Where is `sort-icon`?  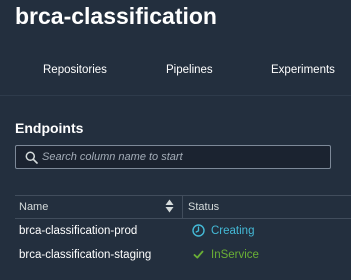 sort-icon is located at coordinates (169, 206).